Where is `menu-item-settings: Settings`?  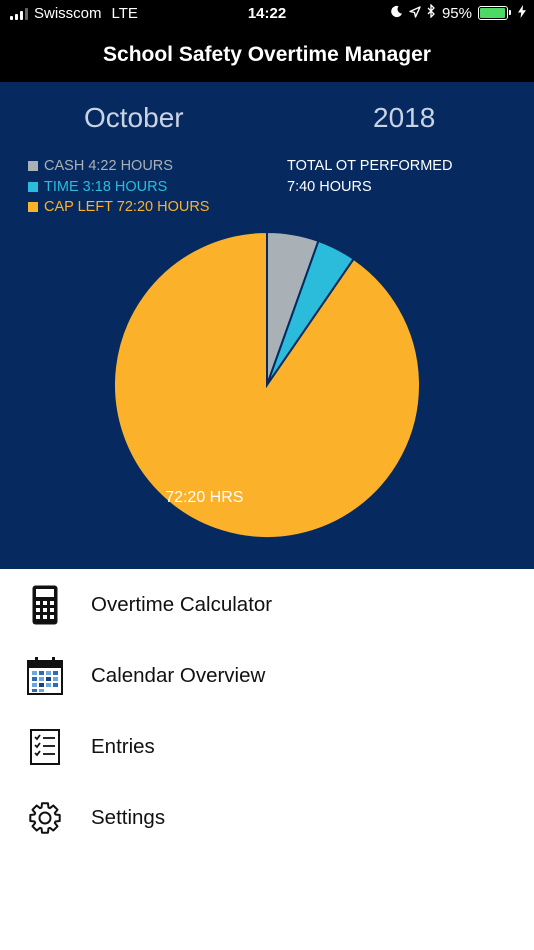 menu-item-settings: Settings is located at coordinates (267, 817).